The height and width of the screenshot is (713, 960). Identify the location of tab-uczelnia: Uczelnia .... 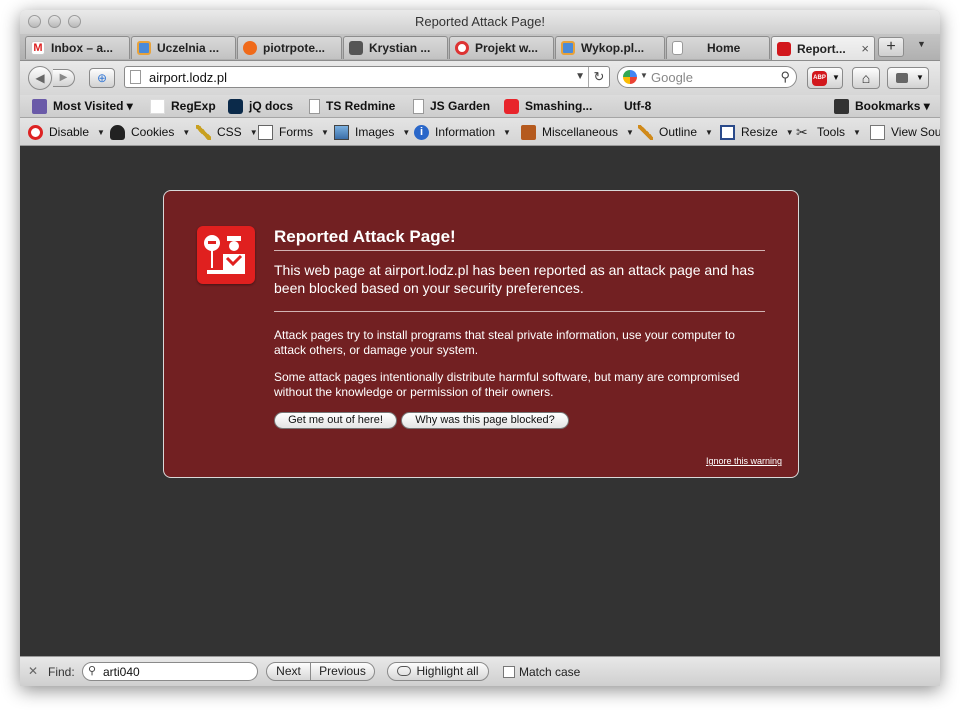
(183, 47).